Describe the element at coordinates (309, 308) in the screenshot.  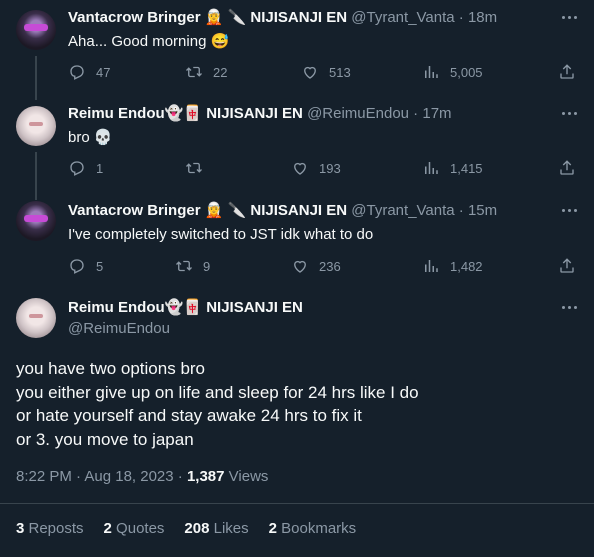
I see `tweet-header: Reimu Endou👻🀄 NIJISANJI EN` at that location.